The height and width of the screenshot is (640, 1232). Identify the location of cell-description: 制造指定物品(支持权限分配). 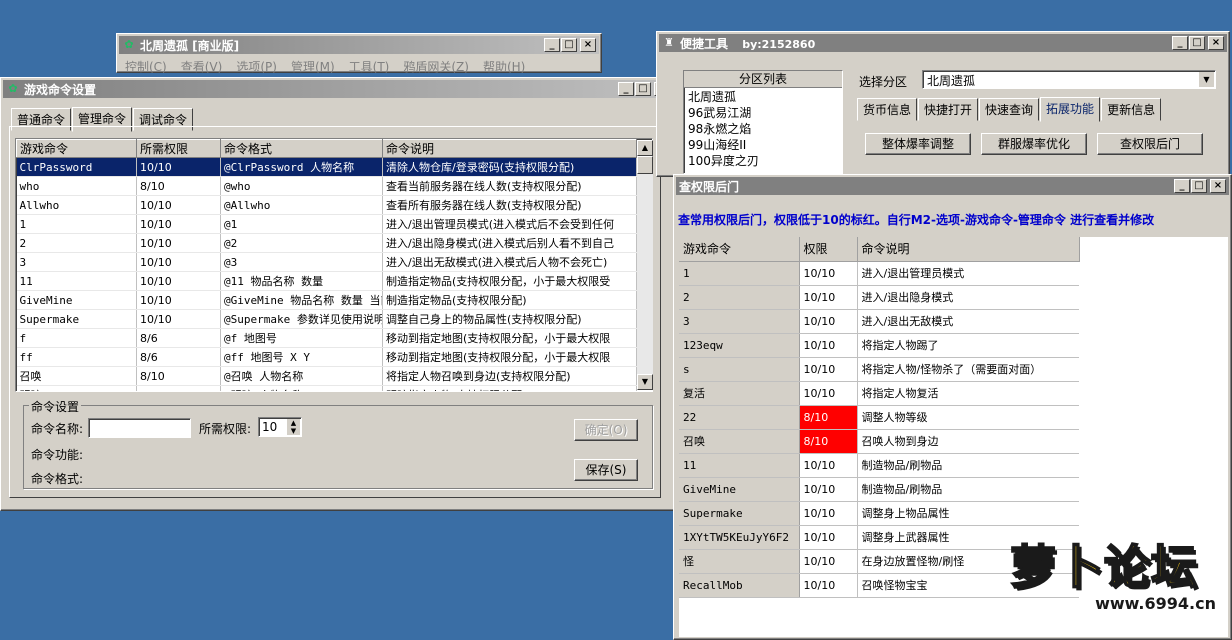
(509, 300).